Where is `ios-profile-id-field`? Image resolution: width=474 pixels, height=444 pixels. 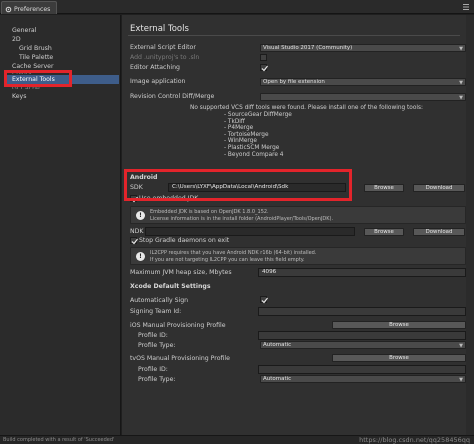 ios-profile-id-field is located at coordinates (362, 335).